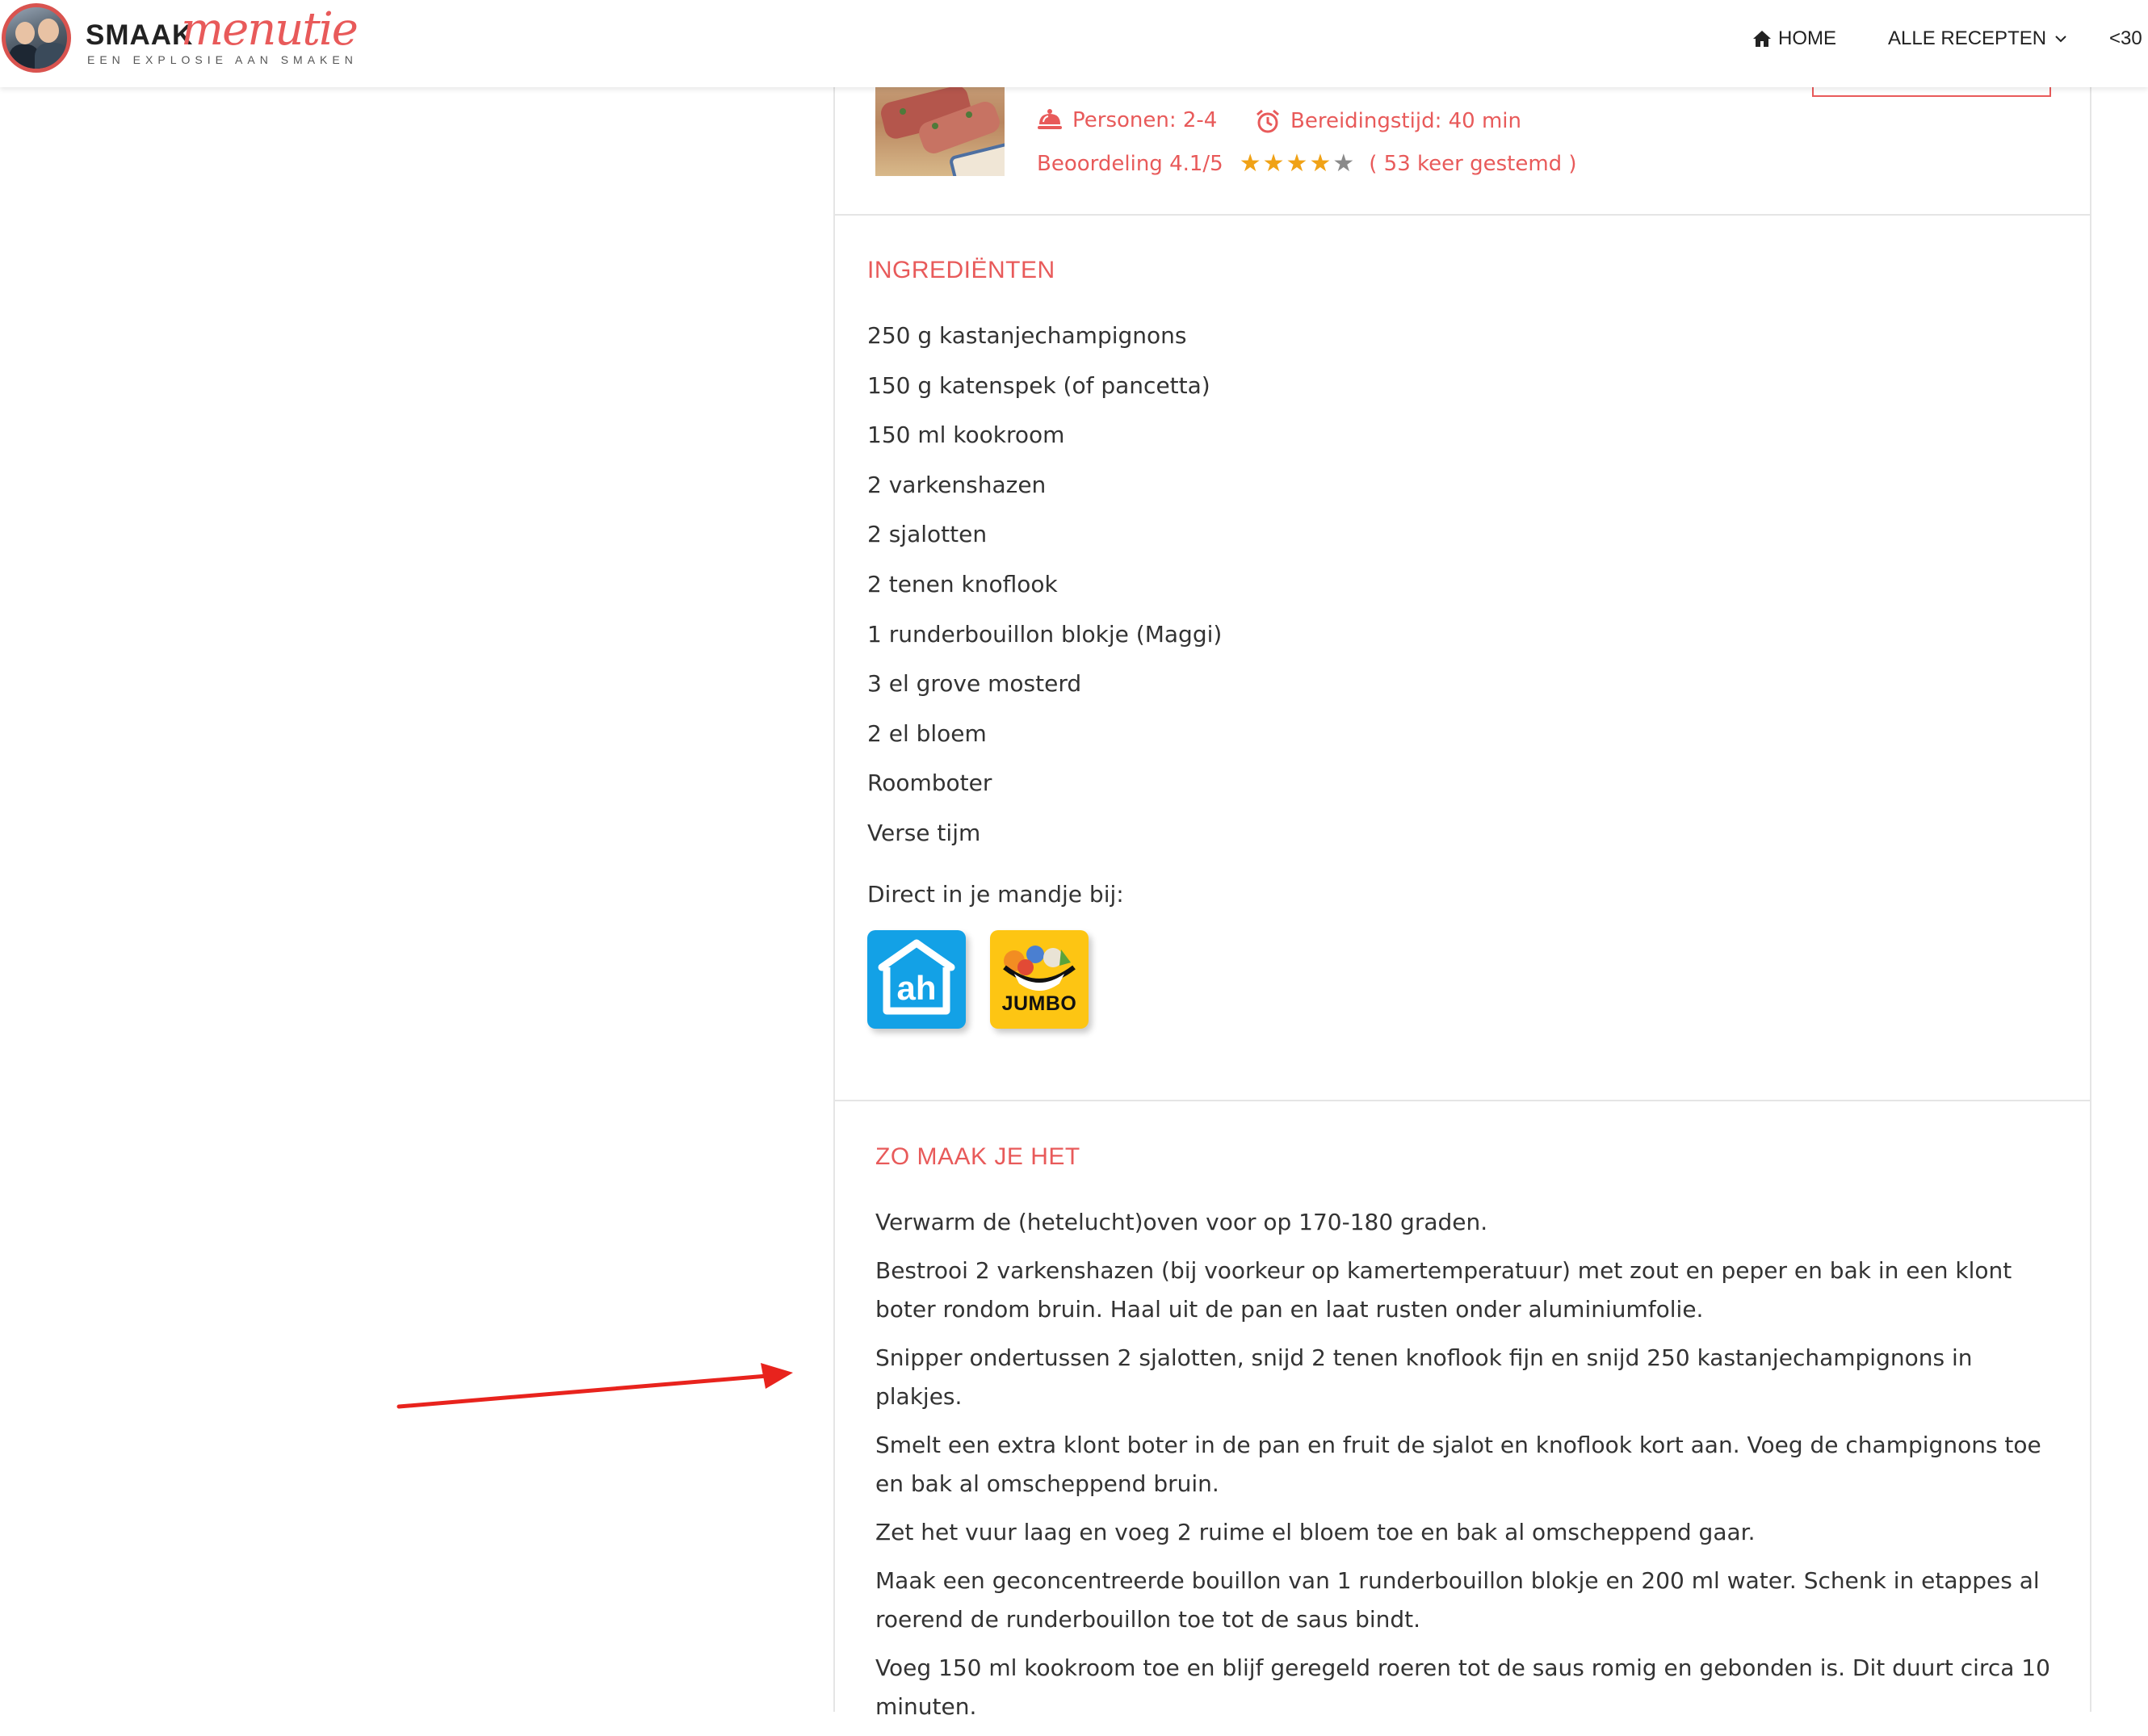 This screenshot has height=1736, width=2148. I want to click on red-arrow-icon, so click(594, 1386).